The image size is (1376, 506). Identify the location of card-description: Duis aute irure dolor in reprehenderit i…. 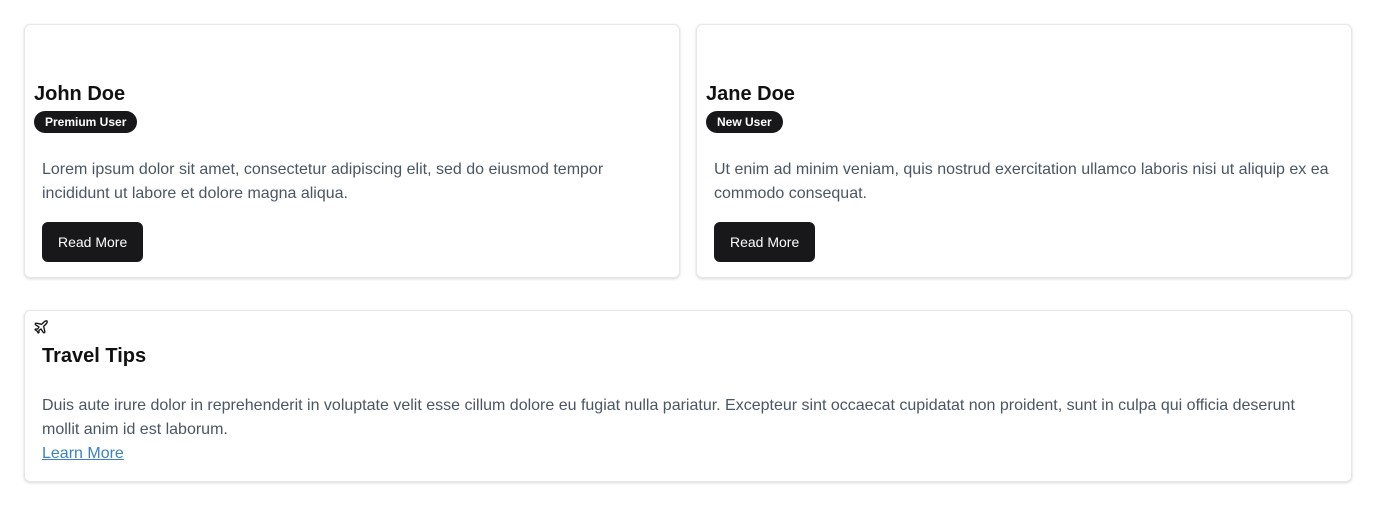
(668, 417).